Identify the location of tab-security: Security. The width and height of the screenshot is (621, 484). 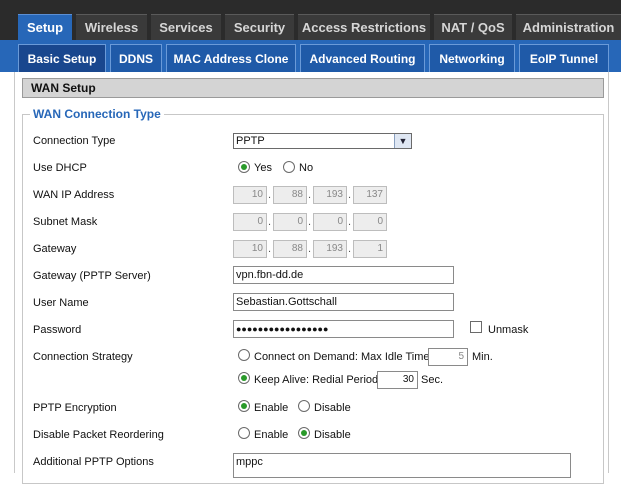
(259, 27).